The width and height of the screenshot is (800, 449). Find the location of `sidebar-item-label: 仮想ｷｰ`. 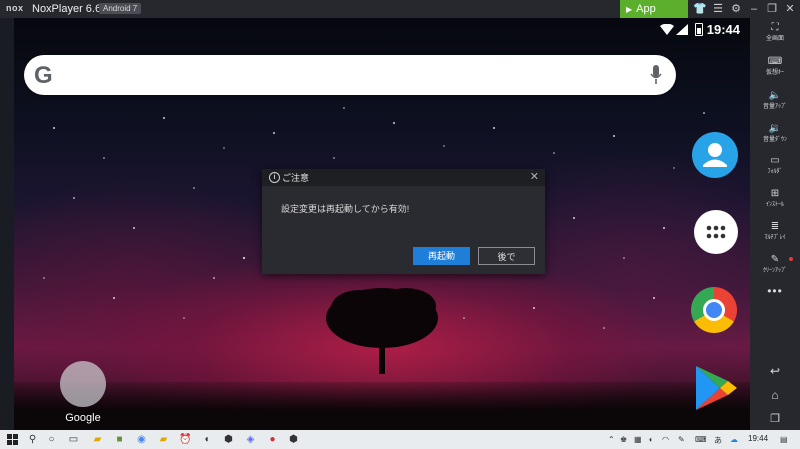

sidebar-item-label: 仮想ｷｰ is located at coordinates (774, 73).